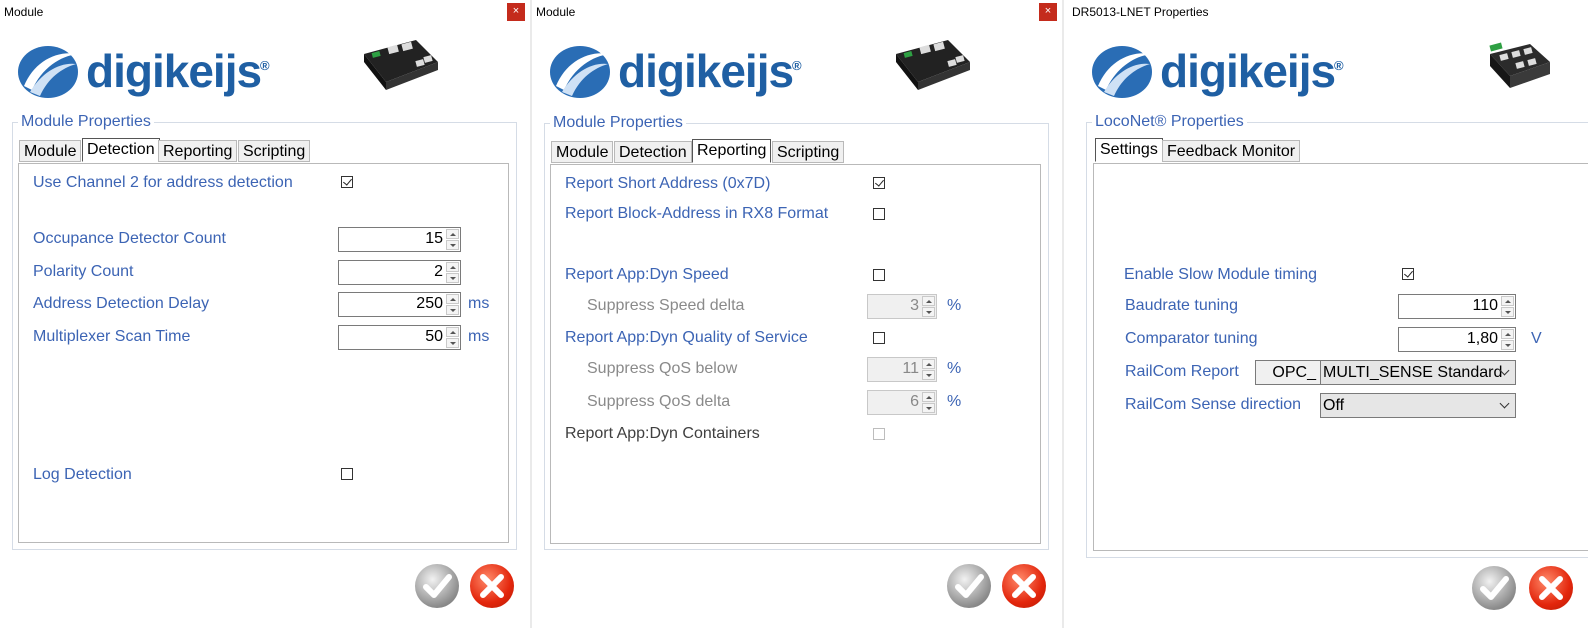 This screenshot has width=1588, height=628. I want to click on tab-feedback-monitor: Feedback Monitor, so click(1231, 151).